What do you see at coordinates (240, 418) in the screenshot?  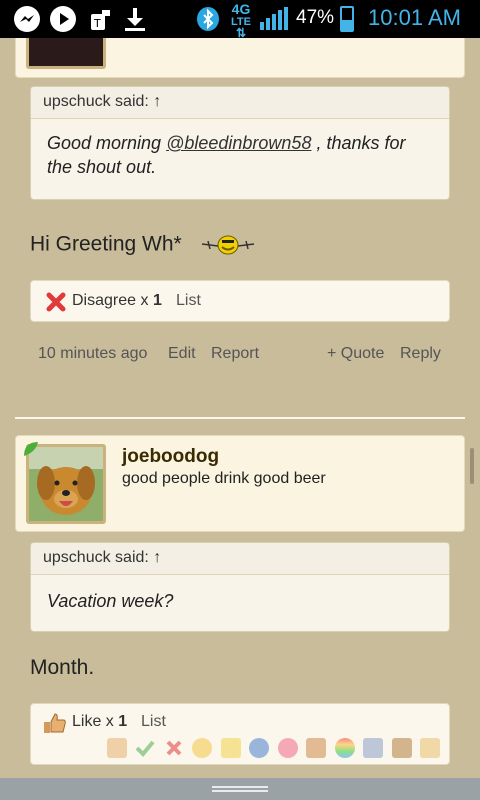 I see `post-divider` at bounding box center [240, 418].